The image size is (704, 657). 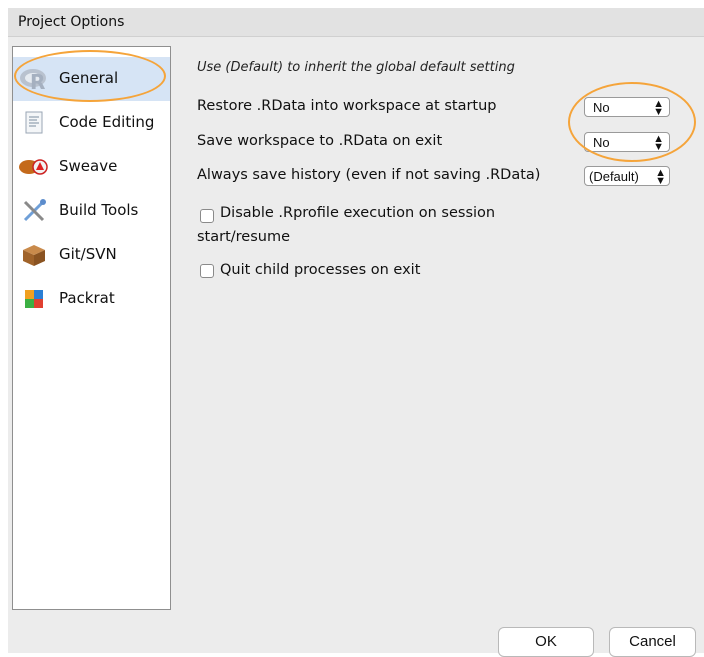 What do you see at coordinates (88, 254) in the screenshot?
I see `sidebar-item-label: Git/SVN` at bounding box center [88, 254].